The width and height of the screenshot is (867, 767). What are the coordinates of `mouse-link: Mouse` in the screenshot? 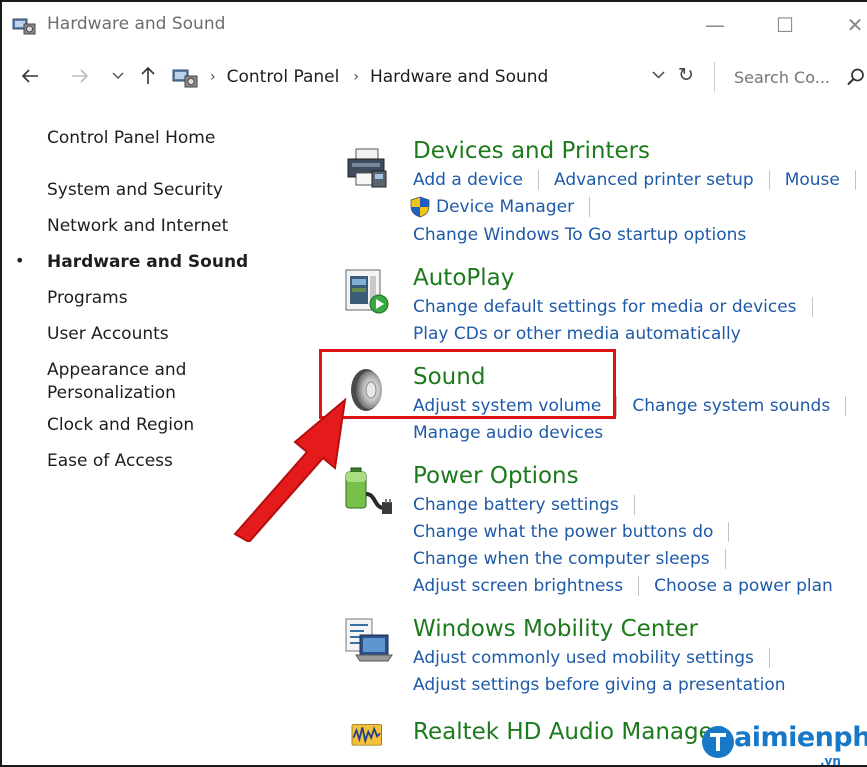 It's located at (812, 180).